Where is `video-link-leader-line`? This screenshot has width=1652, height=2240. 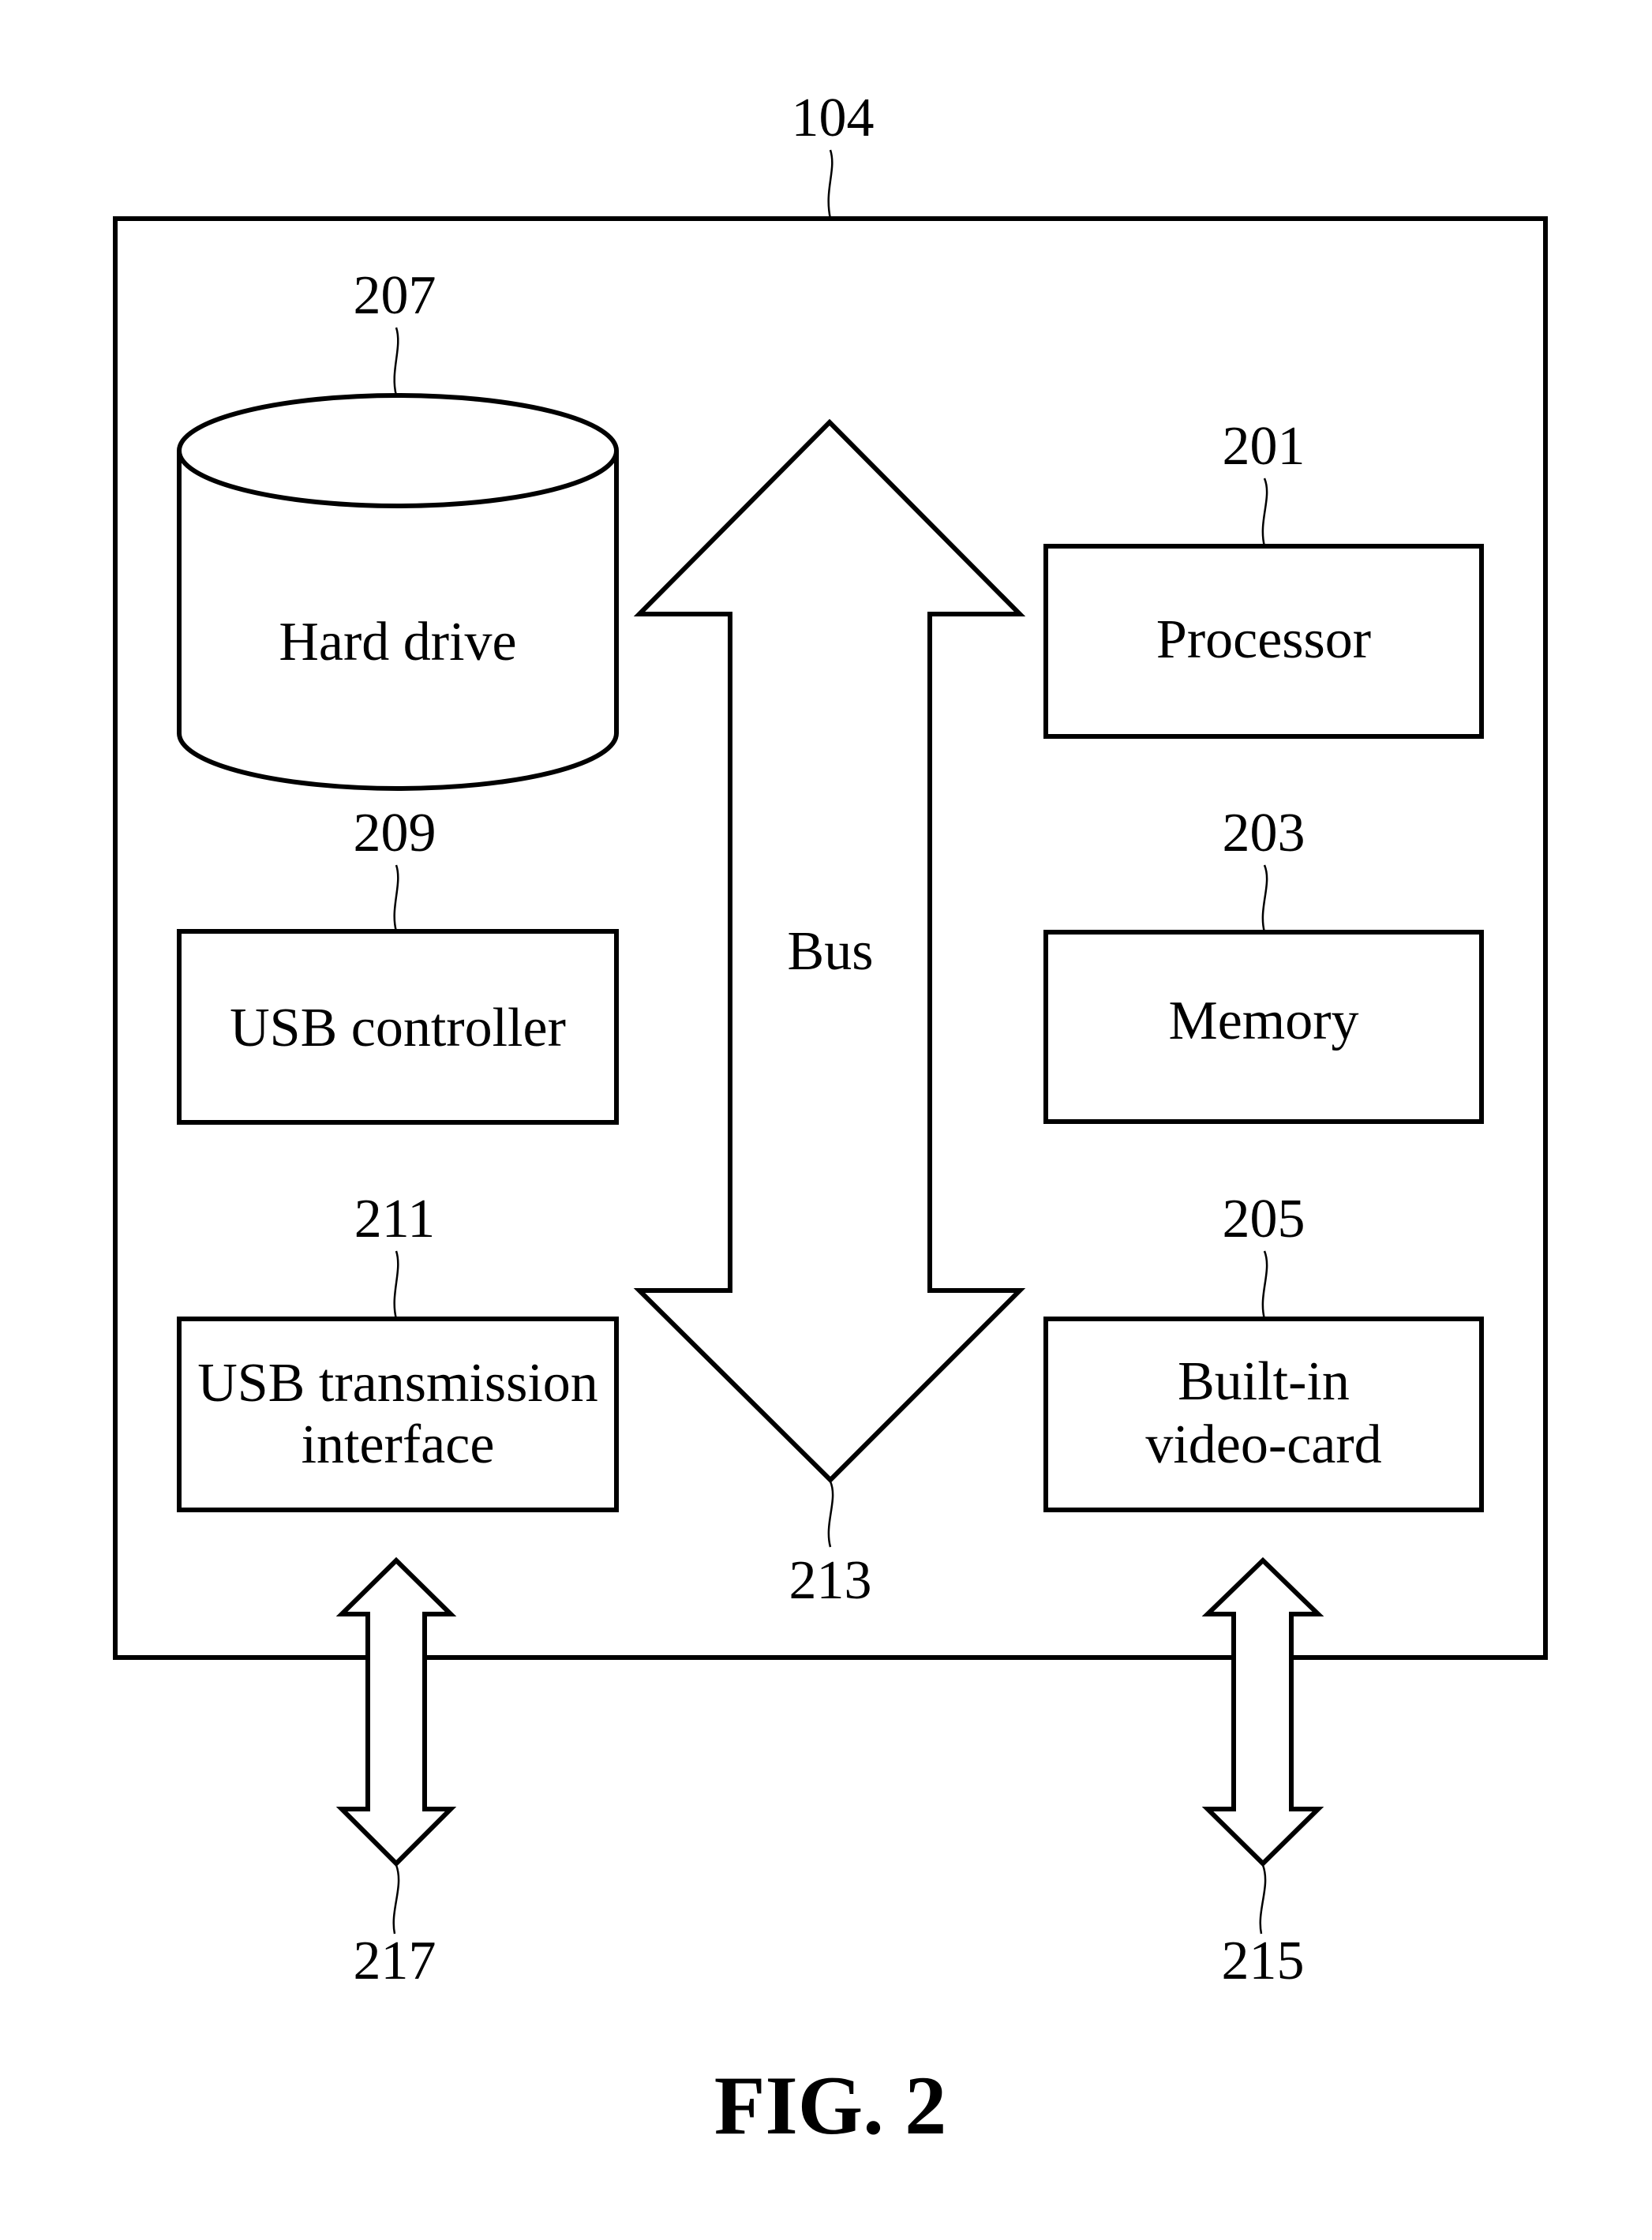 video-link-leader-line is located at coordinates (1263, 1900).